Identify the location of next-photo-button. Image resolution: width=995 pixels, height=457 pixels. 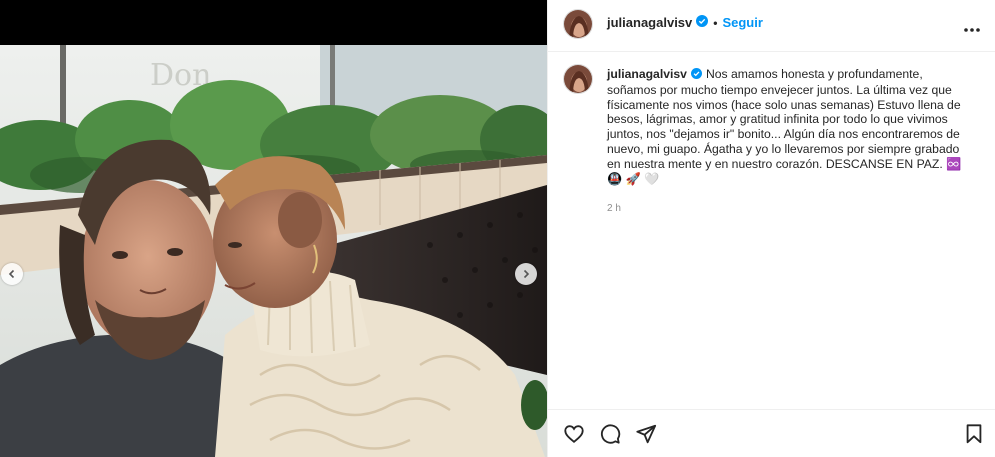
(526, 274).